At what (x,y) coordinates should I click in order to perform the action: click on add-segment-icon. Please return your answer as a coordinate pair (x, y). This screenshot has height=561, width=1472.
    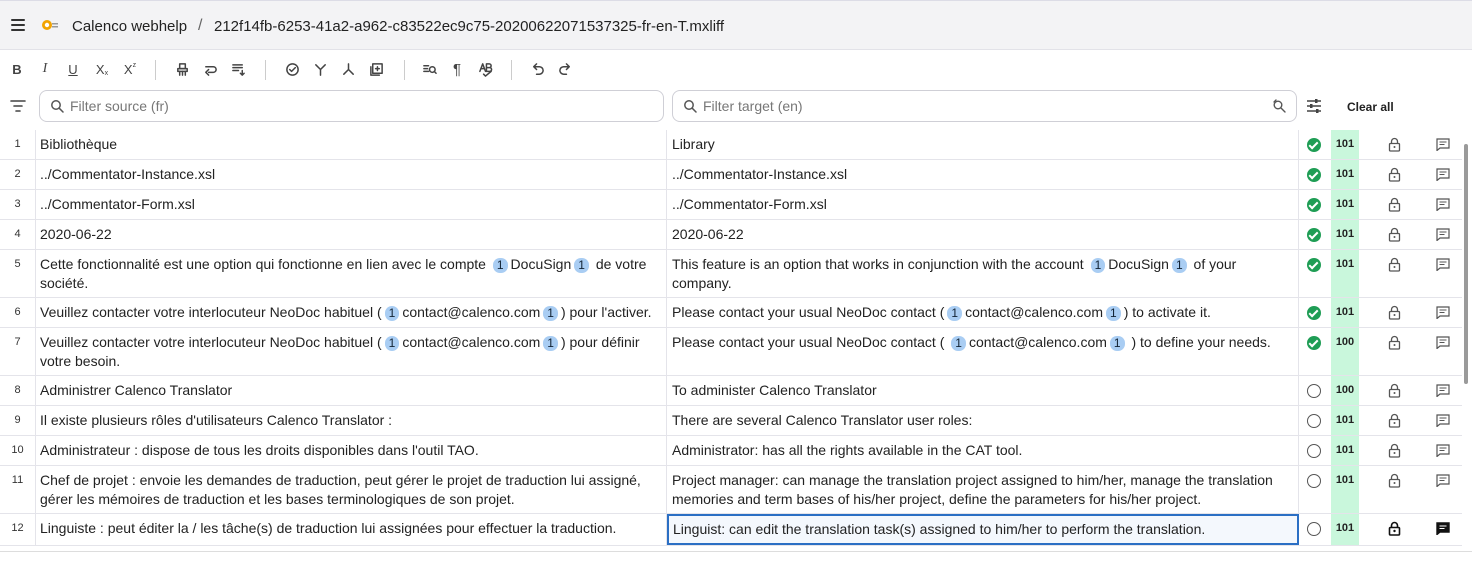
    Looking at the image, I should click on (376, 69).